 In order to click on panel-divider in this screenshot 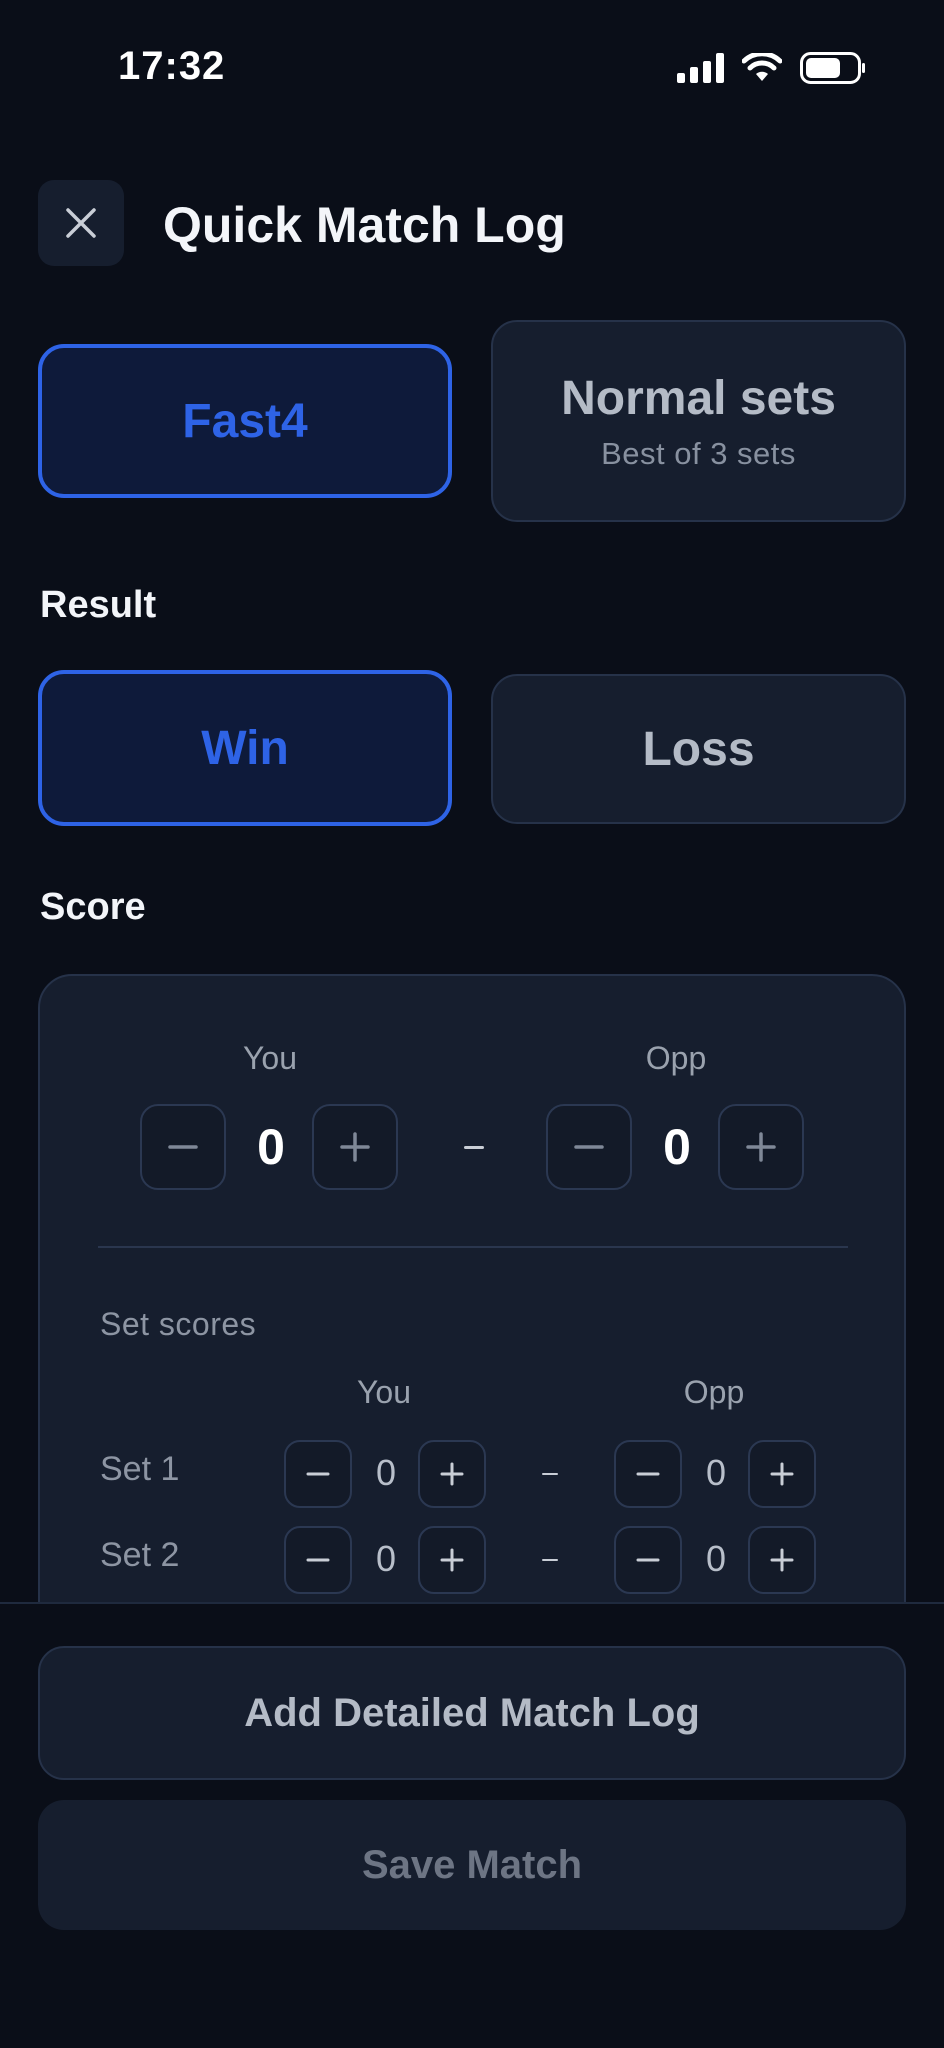, I will do `click(473, 1247)`.